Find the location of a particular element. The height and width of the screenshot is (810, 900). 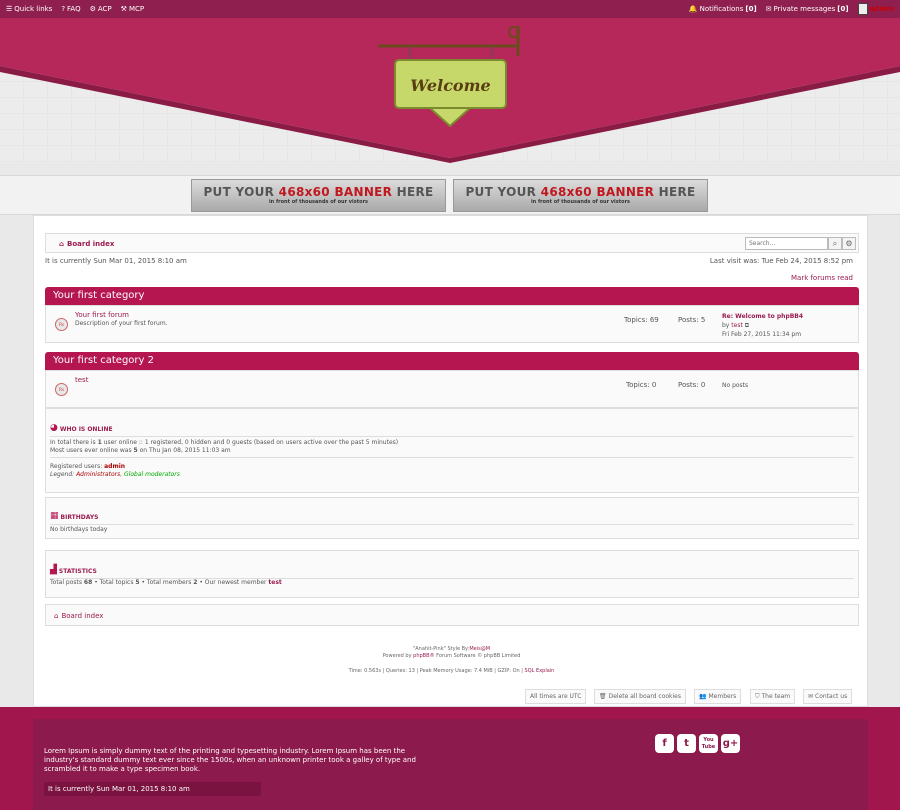

acp-link: ⚙ ACP is located at coordinates (101, 9).